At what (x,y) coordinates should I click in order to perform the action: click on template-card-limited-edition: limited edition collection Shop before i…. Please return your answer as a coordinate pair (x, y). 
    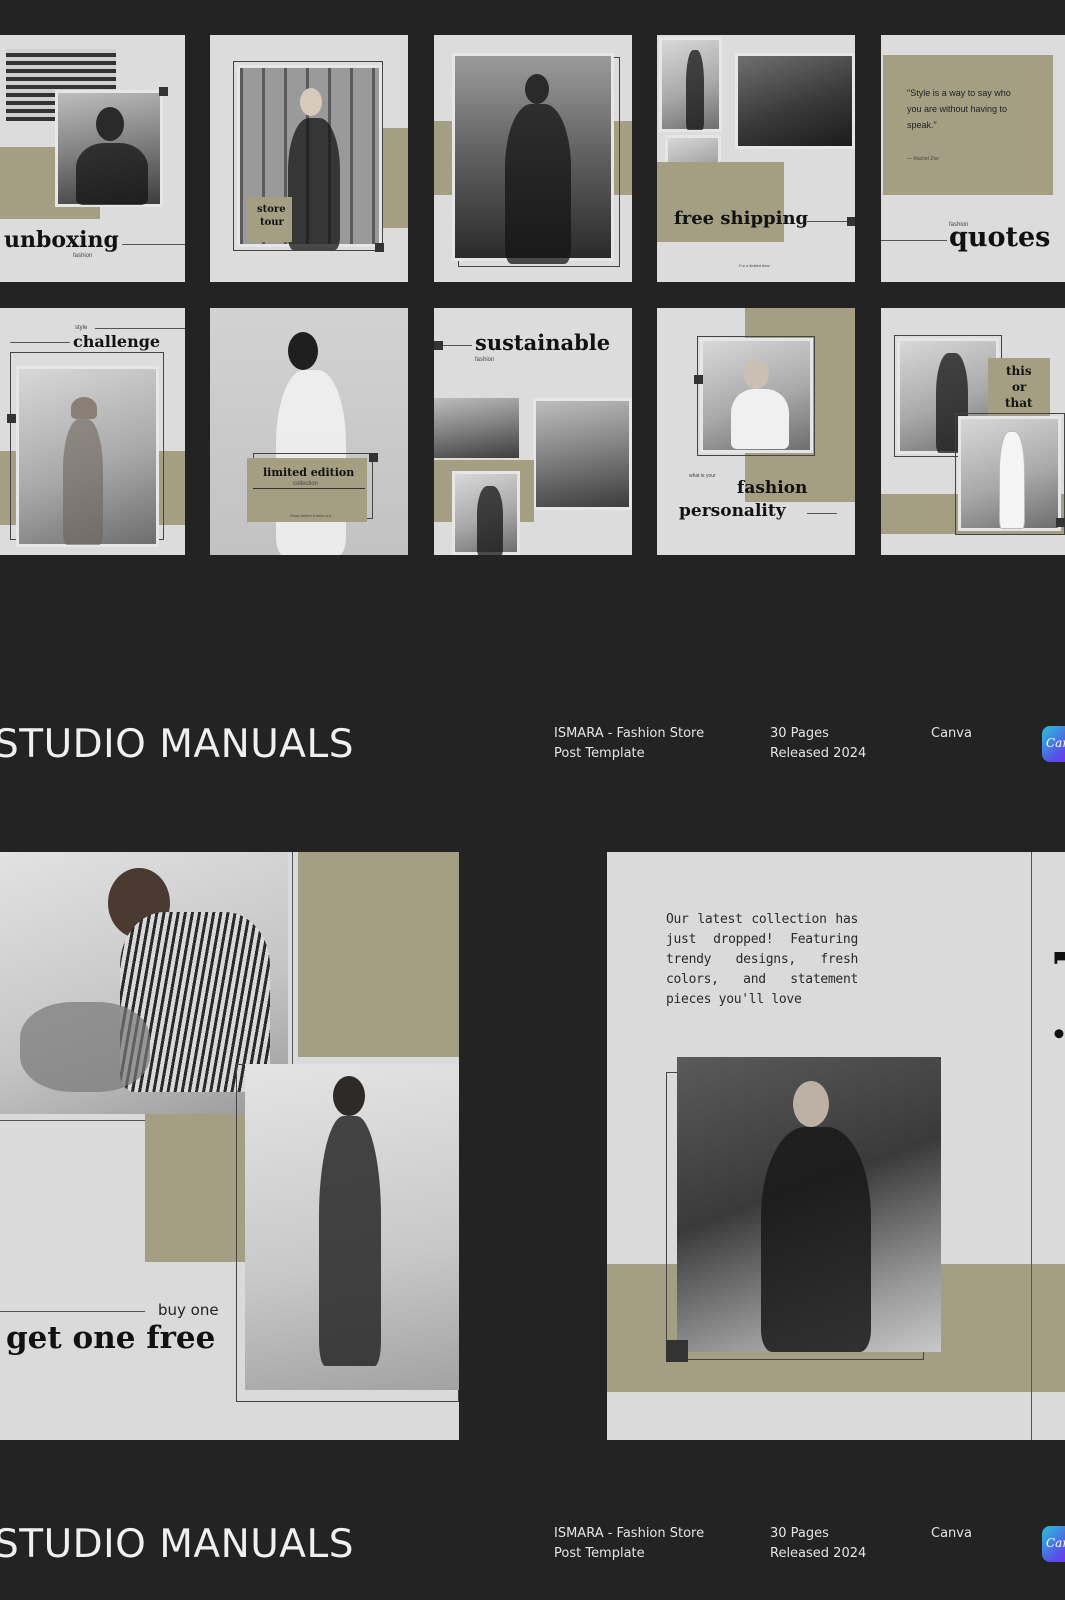
    Looking at the image, I should click on (309, 431).